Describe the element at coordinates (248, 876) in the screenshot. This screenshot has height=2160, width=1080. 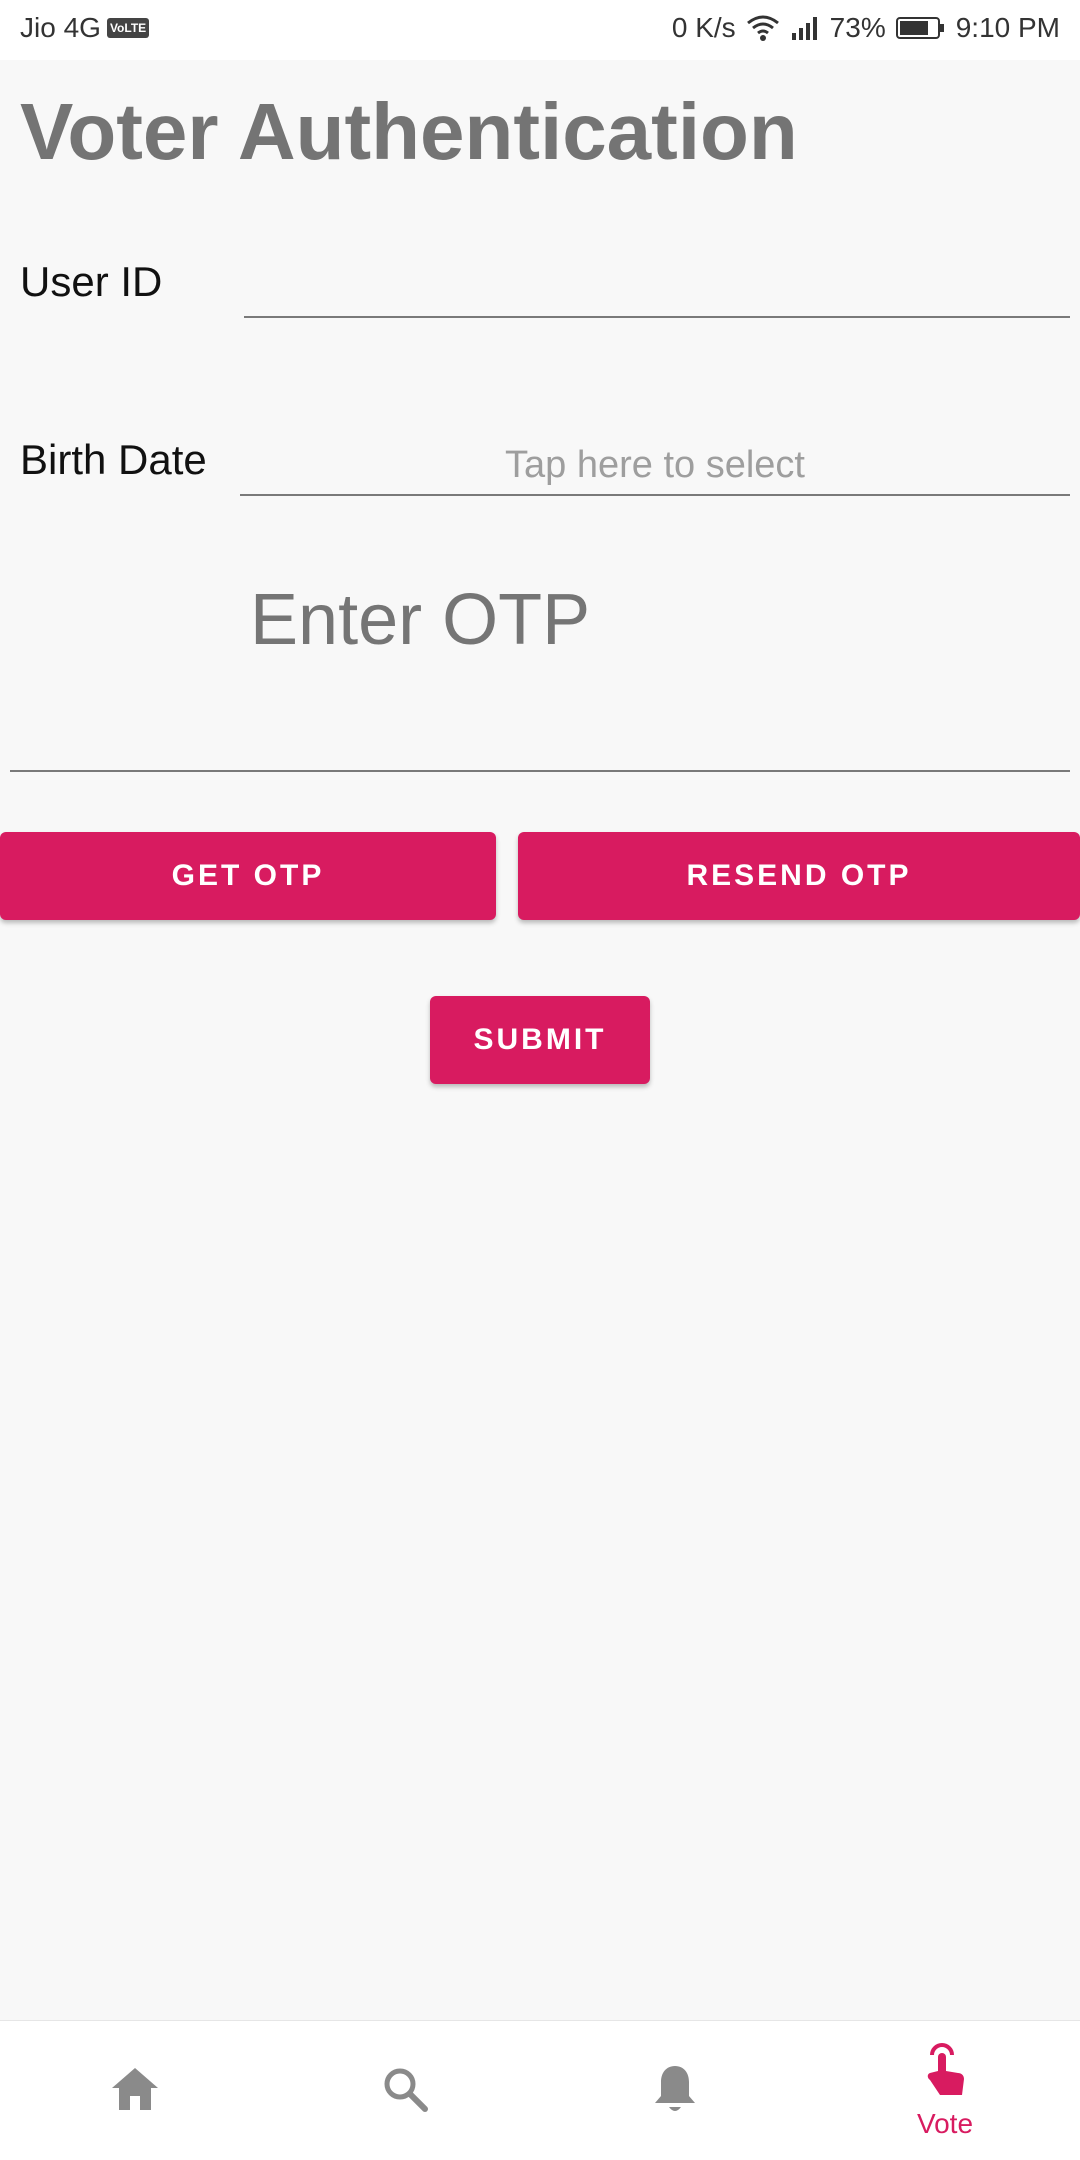
I see `get-otp-button: GET OTP` at that location.